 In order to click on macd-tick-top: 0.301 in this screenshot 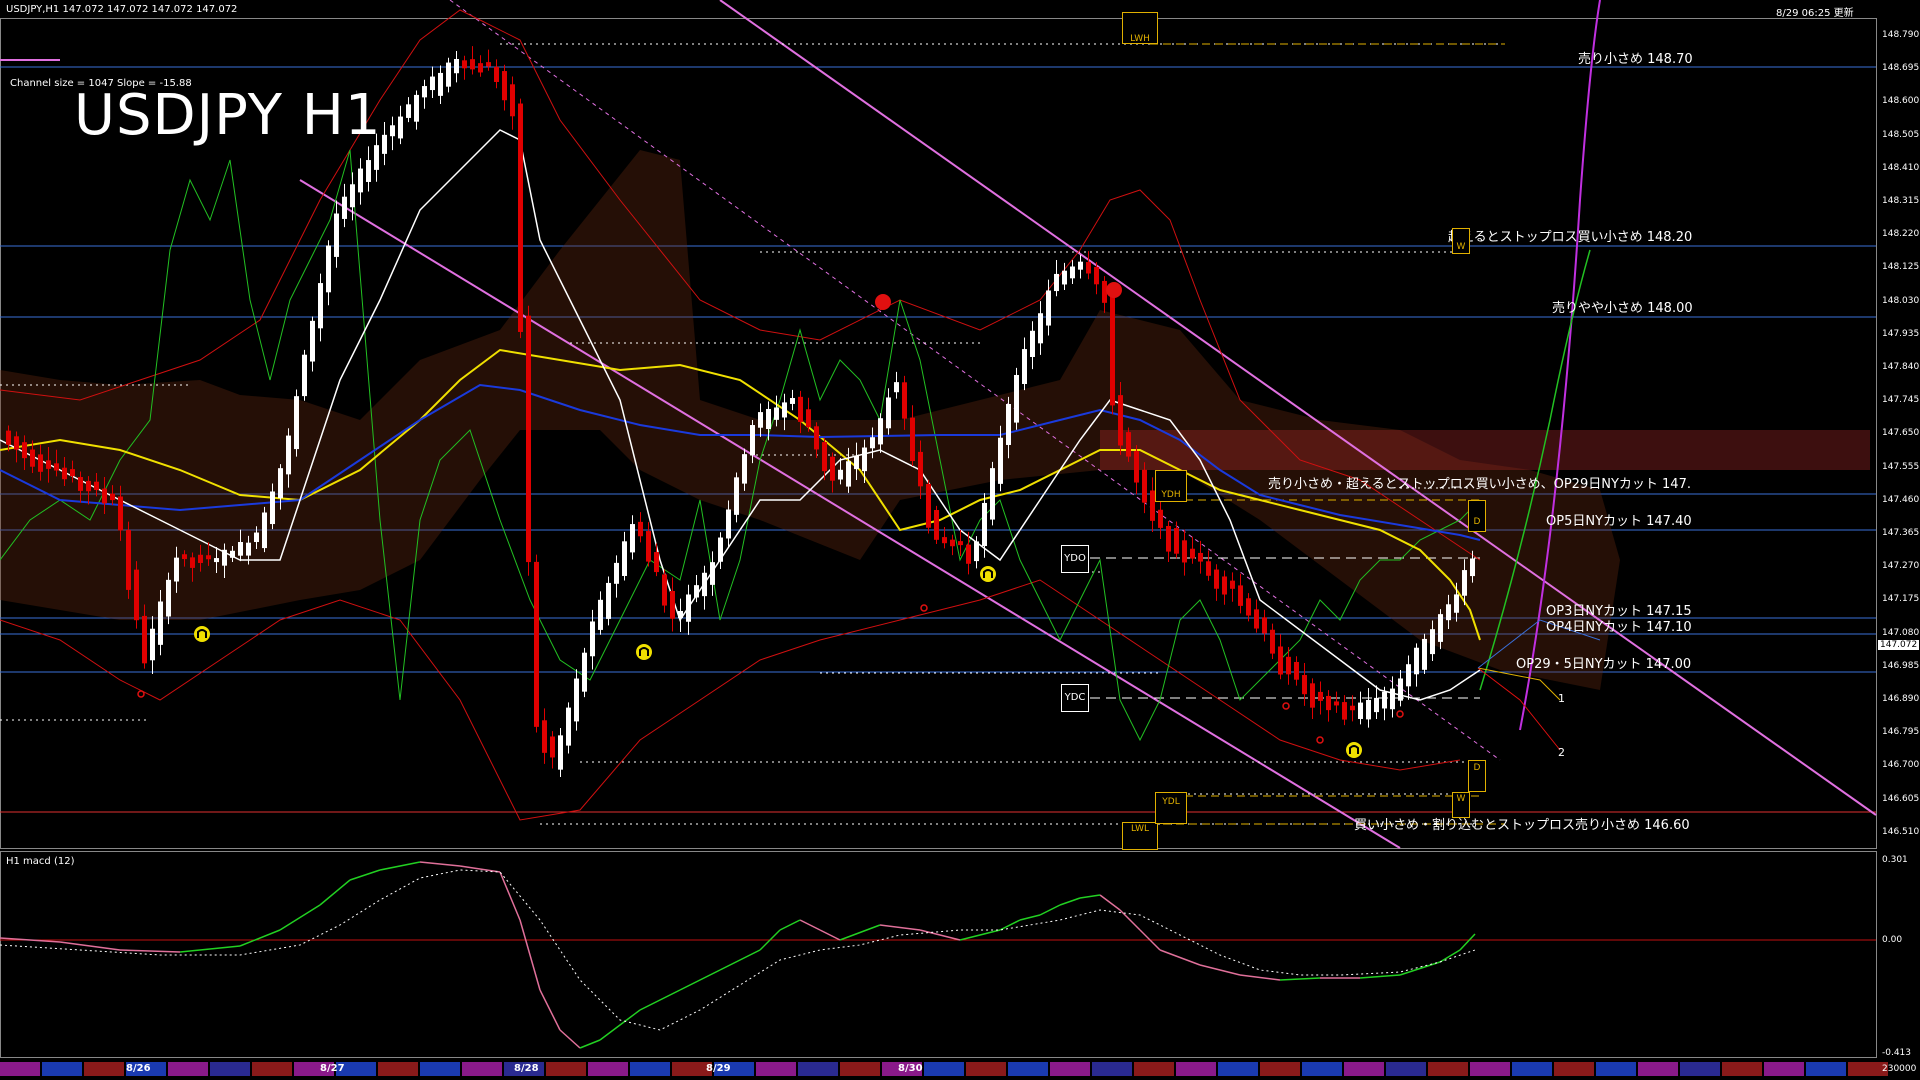, I will do `click(1895, 860)`.